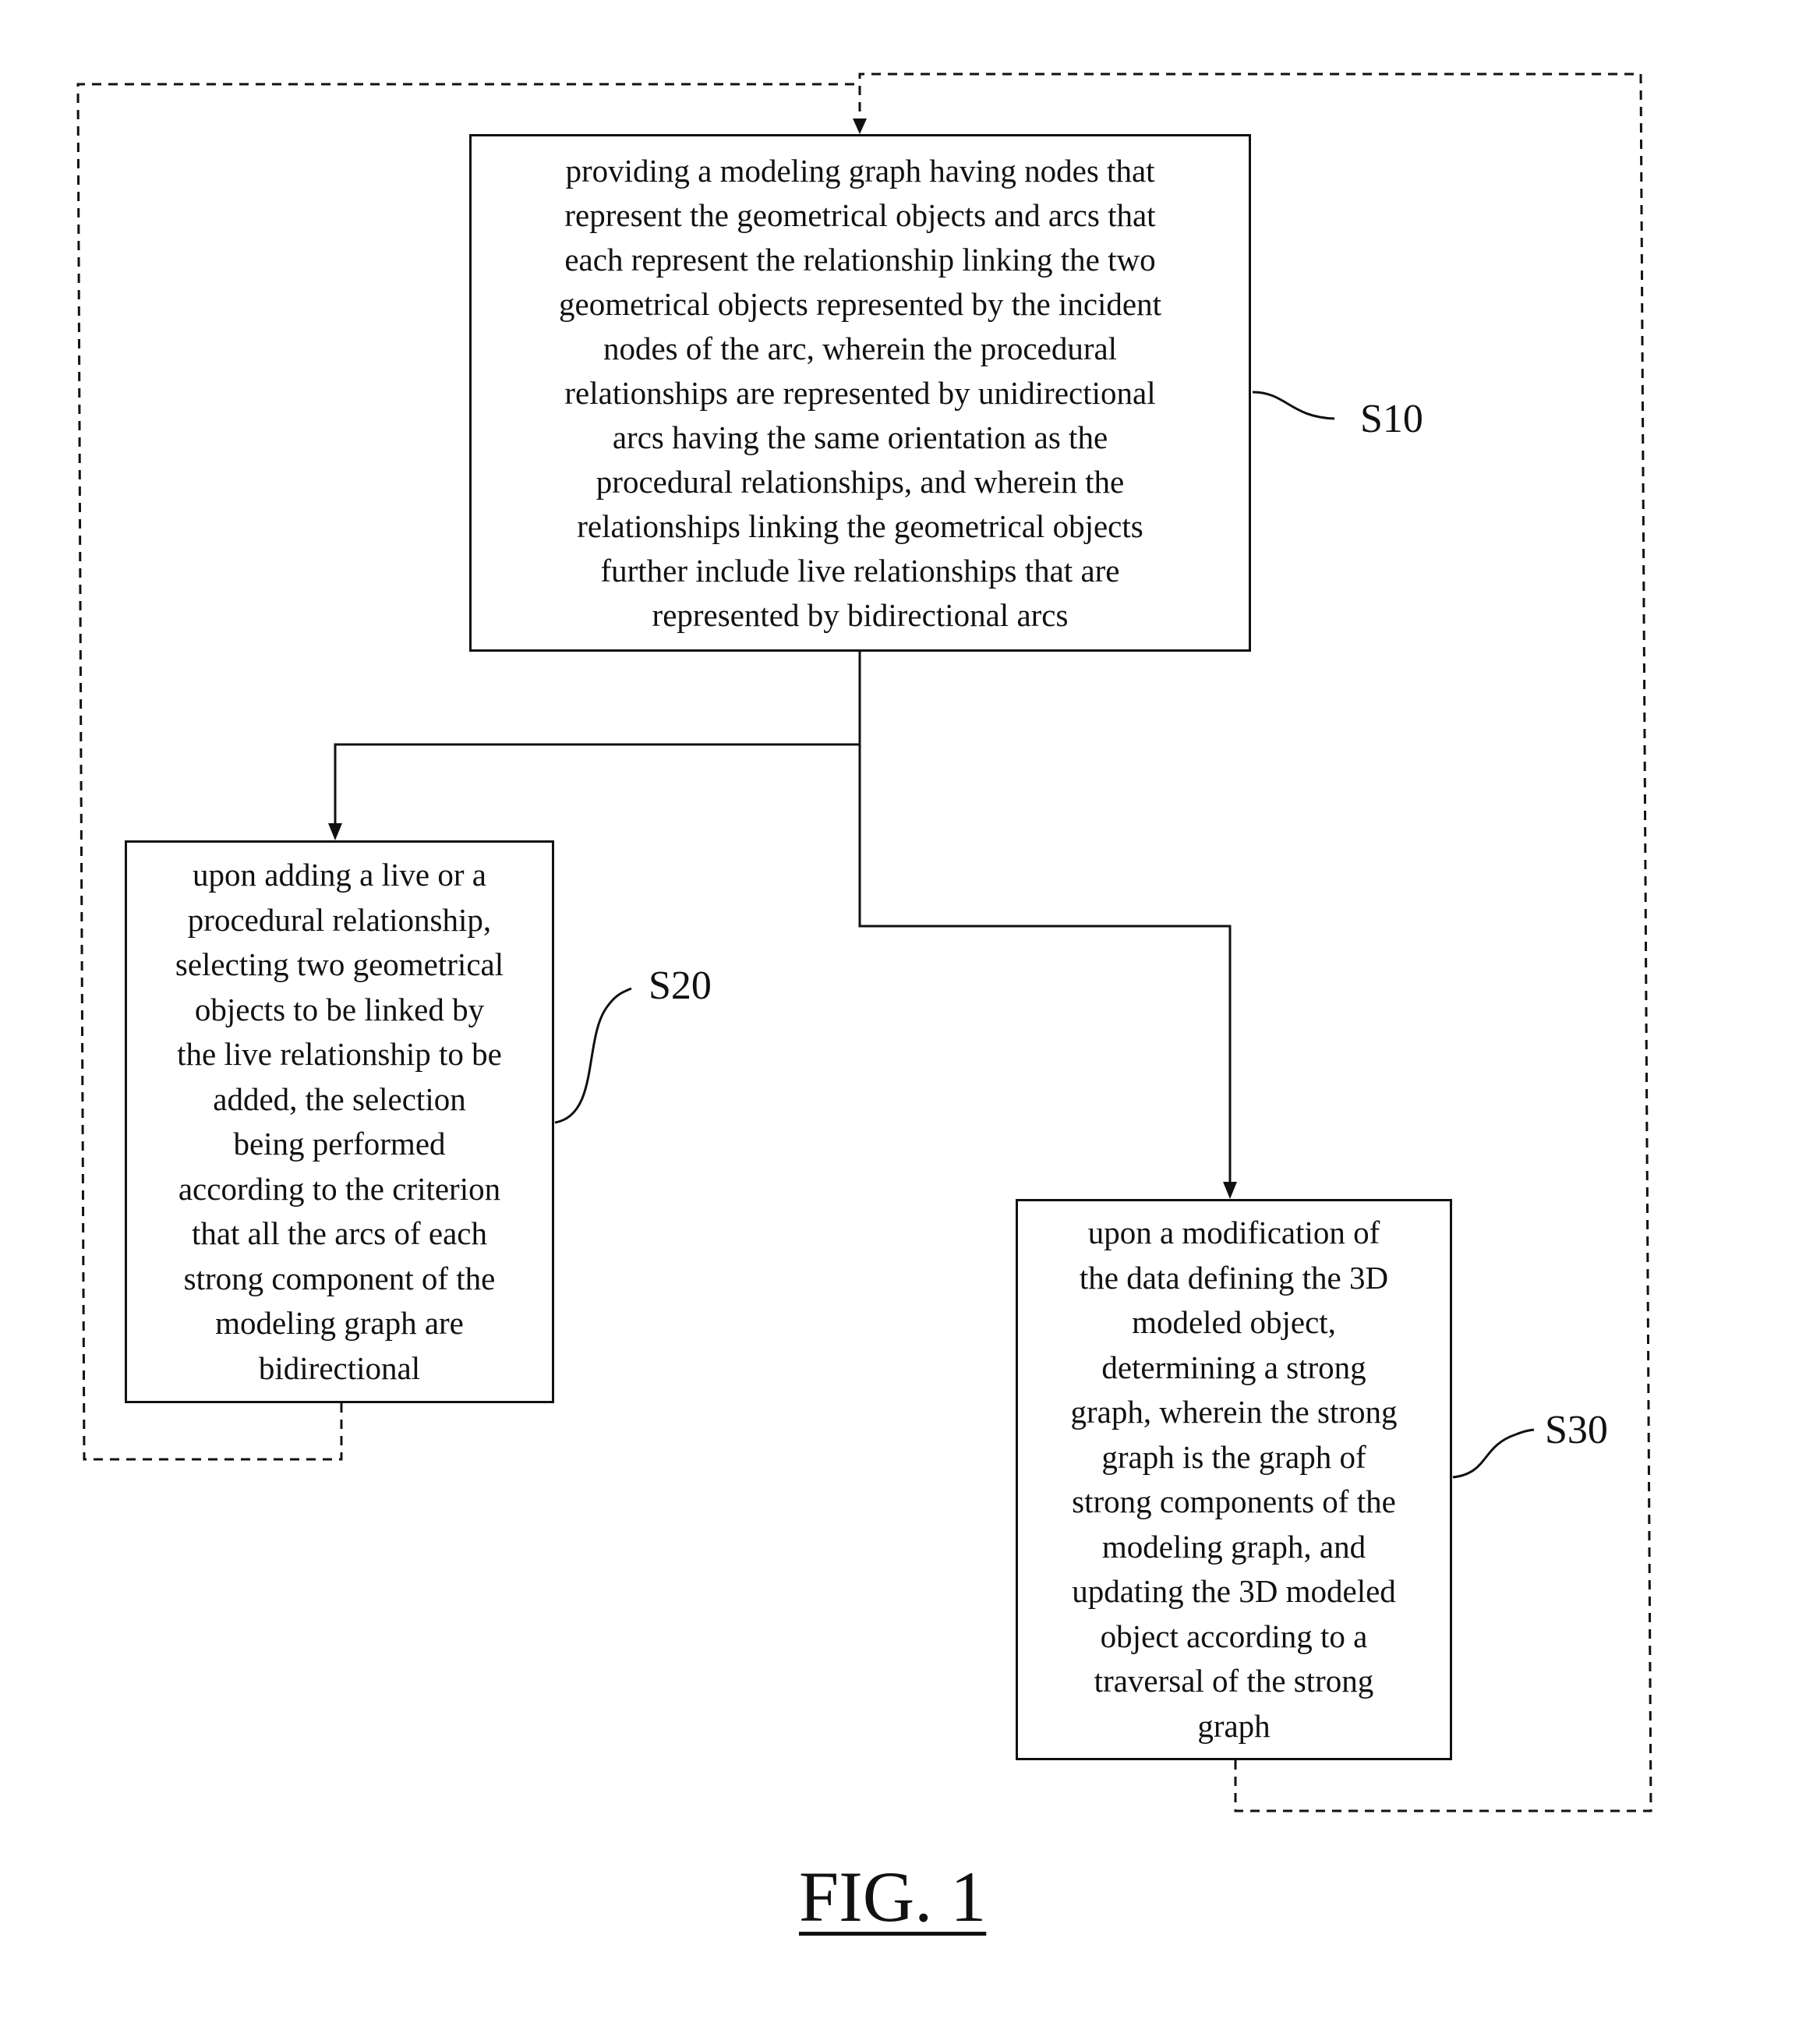  I want to click on step-label-s30: S30, so click(1576, 1430).